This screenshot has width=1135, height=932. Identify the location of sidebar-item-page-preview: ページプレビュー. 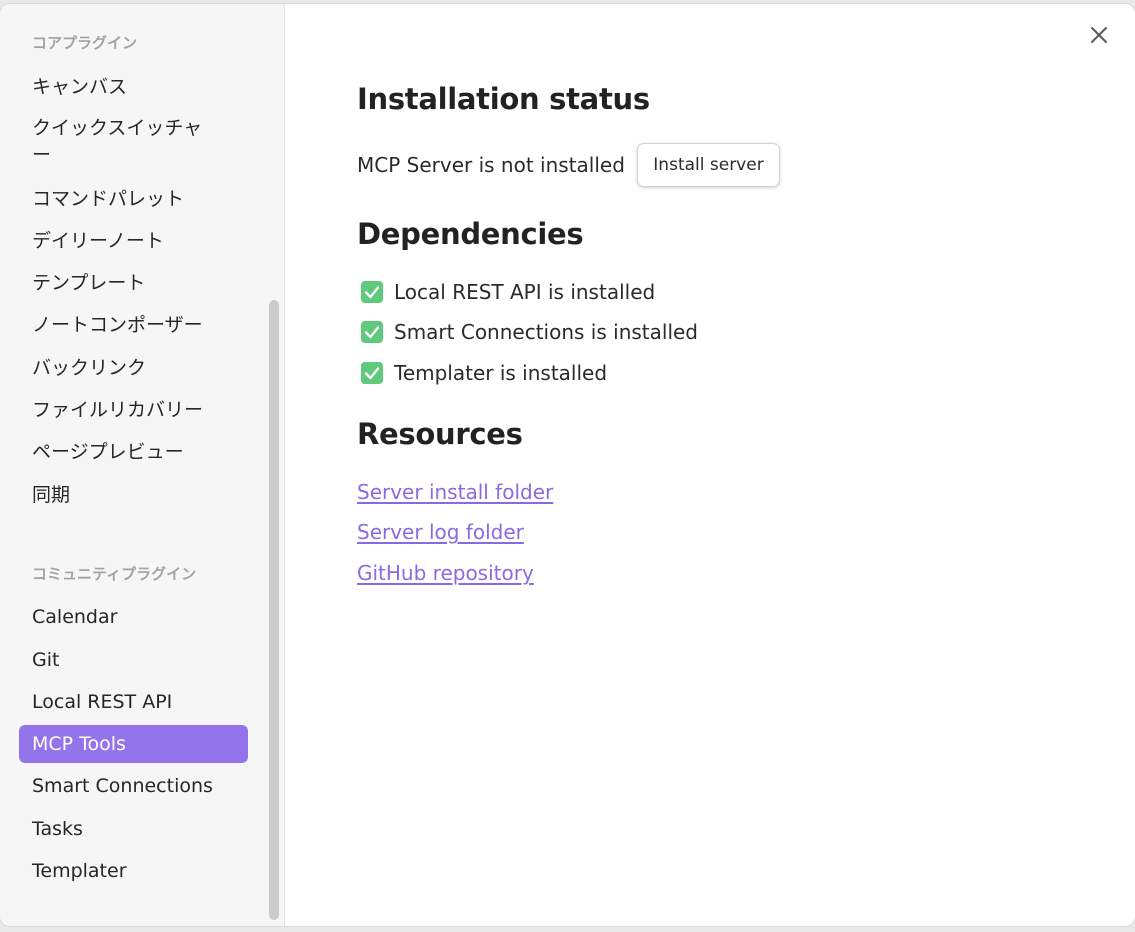
(133, 452).